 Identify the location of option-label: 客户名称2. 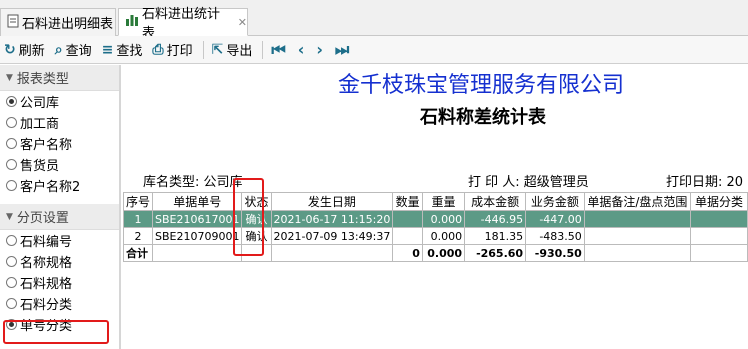
(50, 187).